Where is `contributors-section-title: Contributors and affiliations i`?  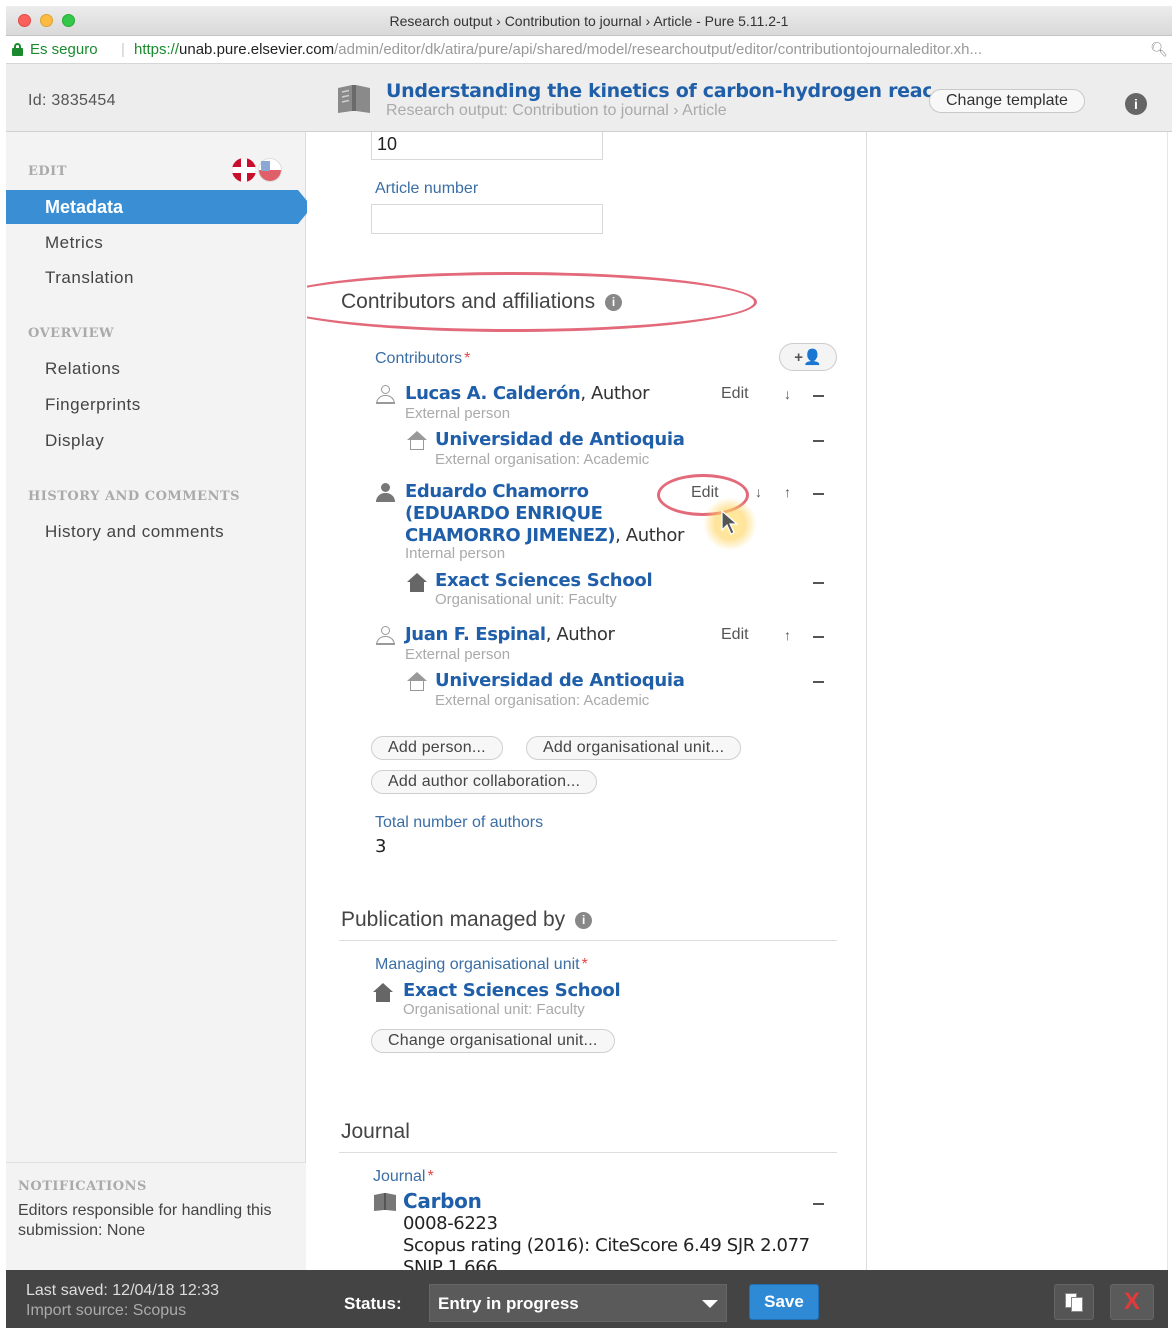 contributors-section-title: Contributors and affiliations i is located at coordinates (482, 302).